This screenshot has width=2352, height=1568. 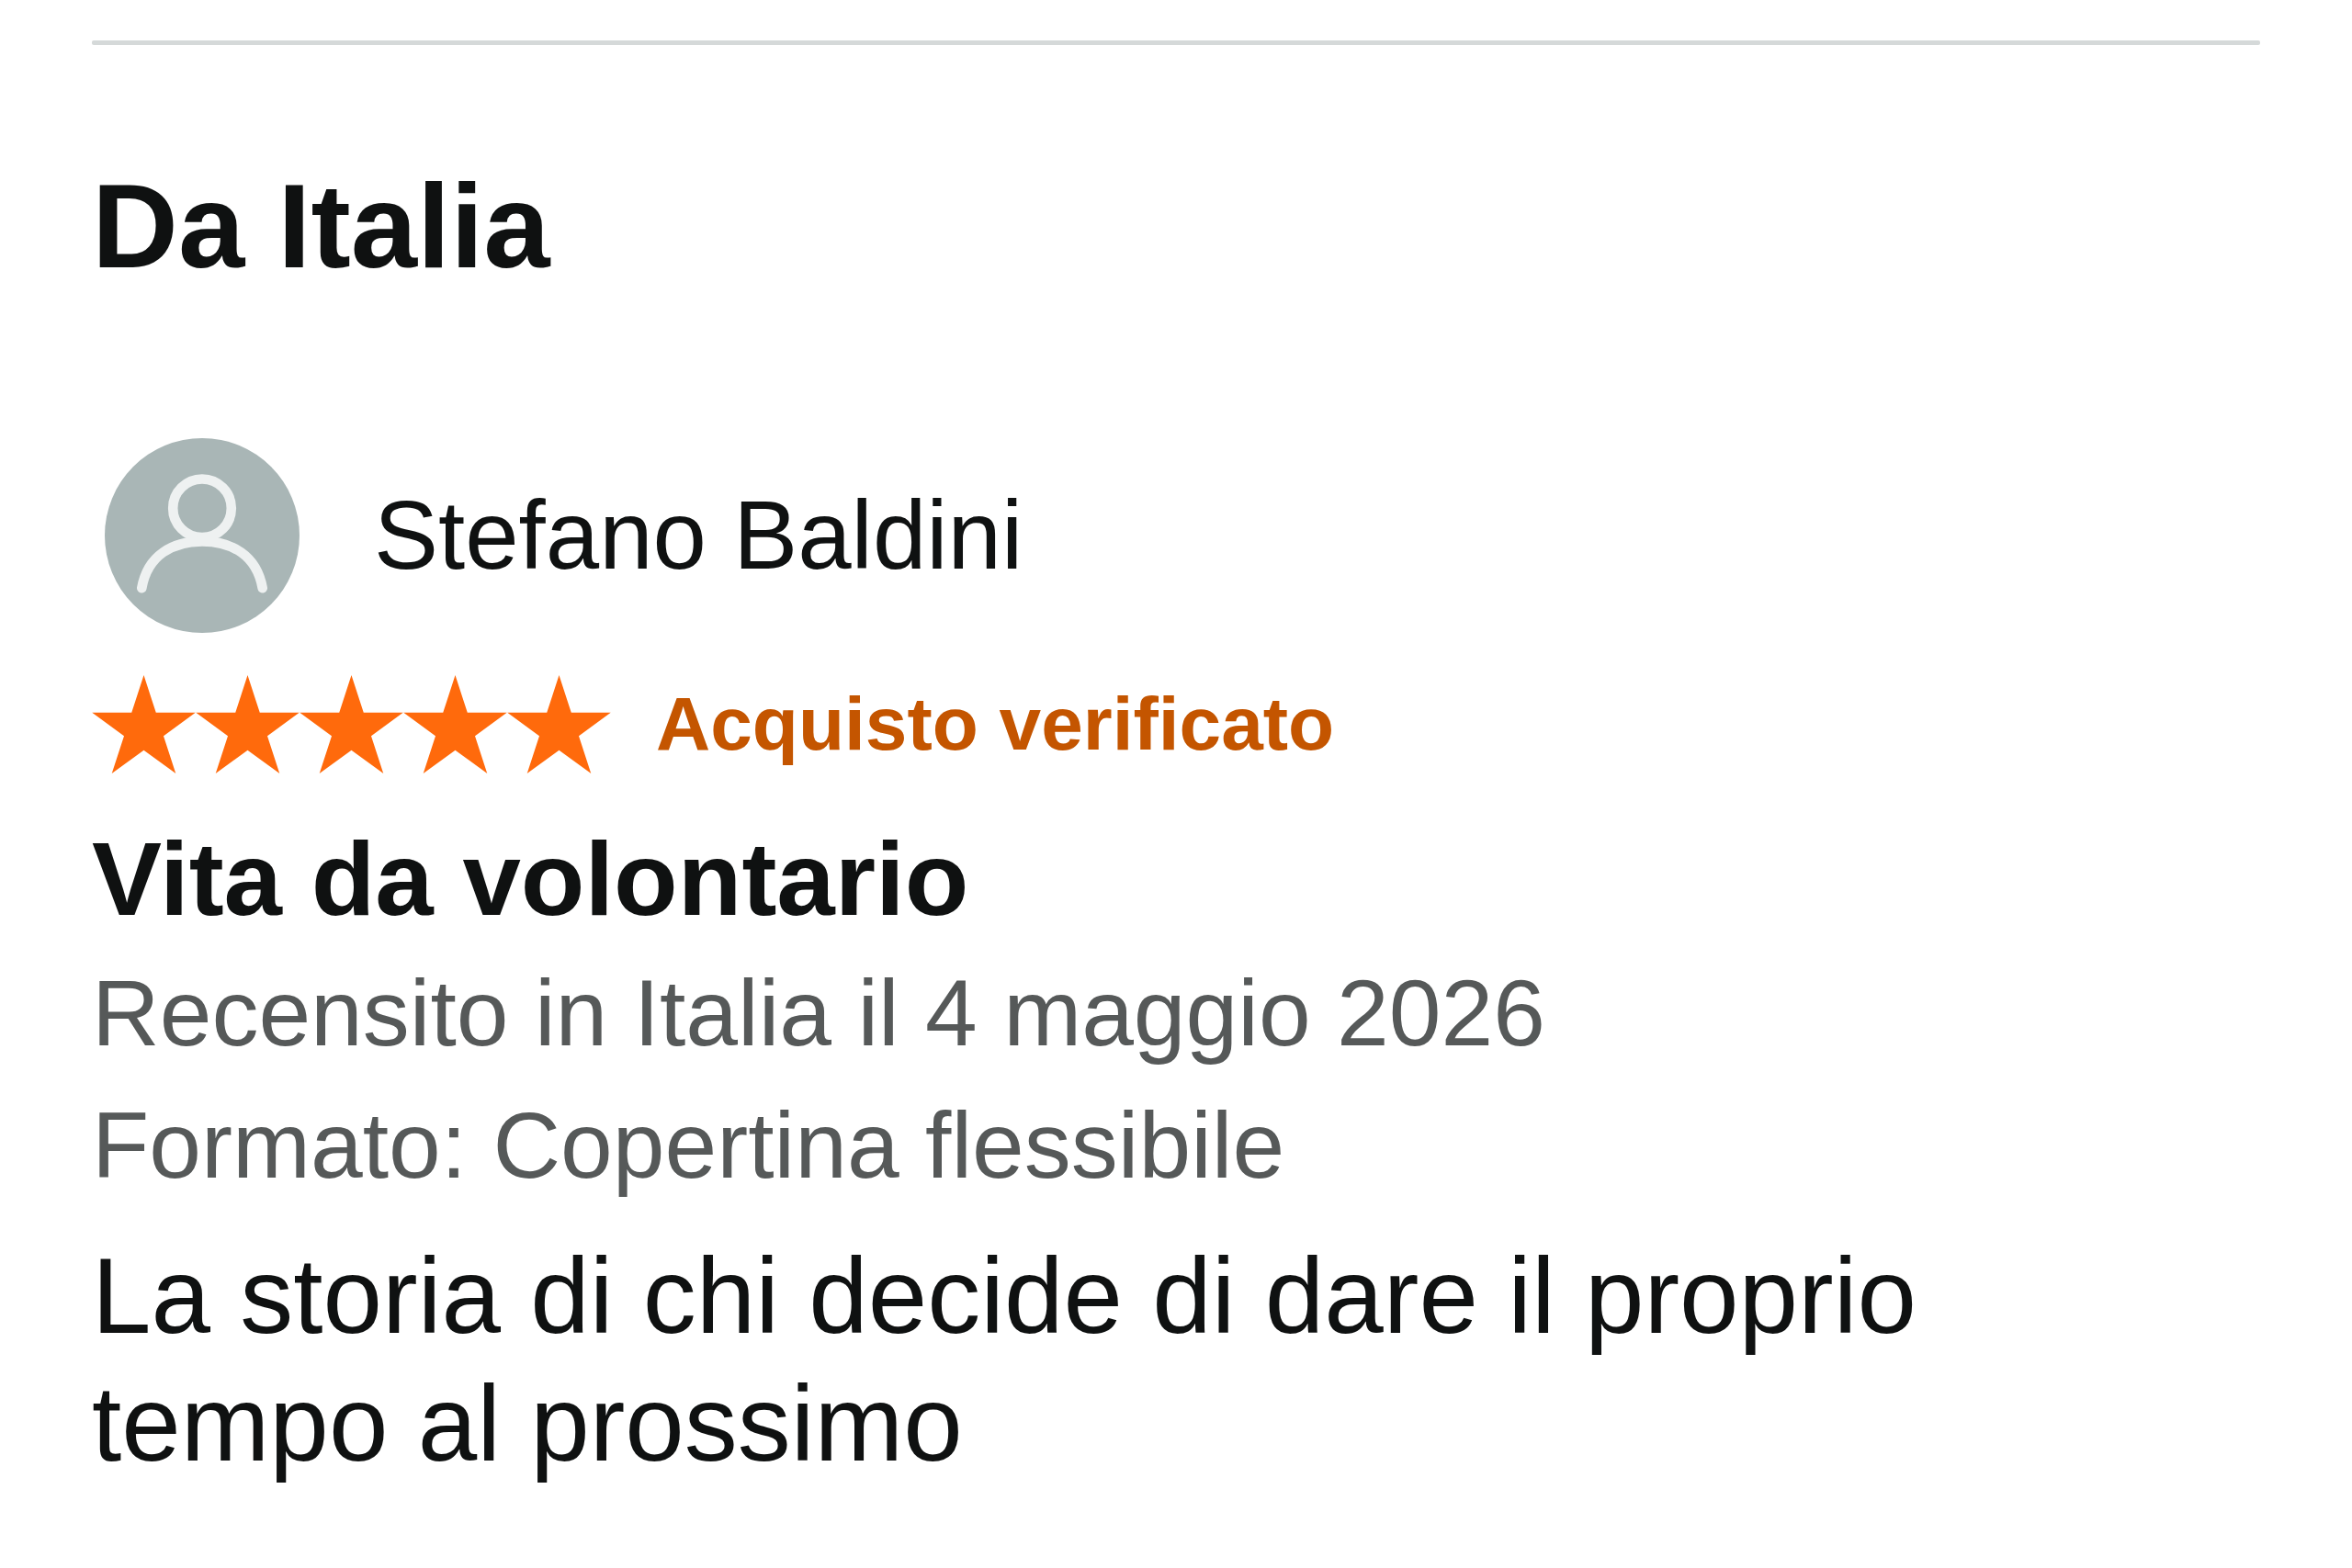 I want to click on verified-purchase-label: Acquisto verificato, so click(x=995, y=724).